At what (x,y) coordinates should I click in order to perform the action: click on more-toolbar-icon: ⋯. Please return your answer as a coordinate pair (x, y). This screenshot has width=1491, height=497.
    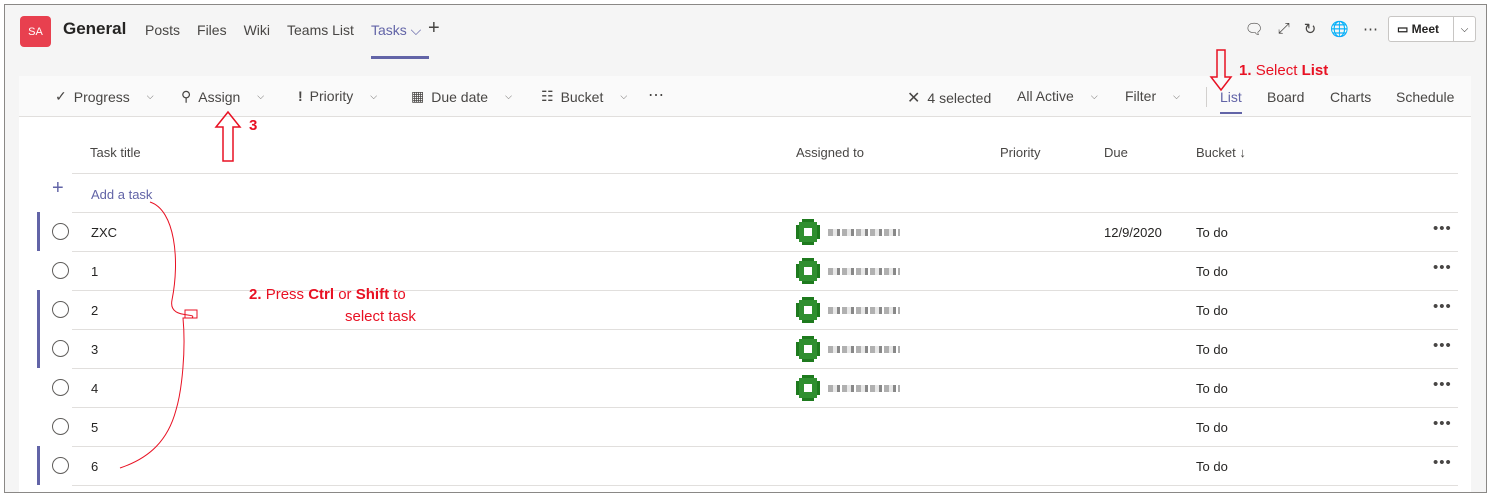
    Looking at the image, I should click on (656, 95).